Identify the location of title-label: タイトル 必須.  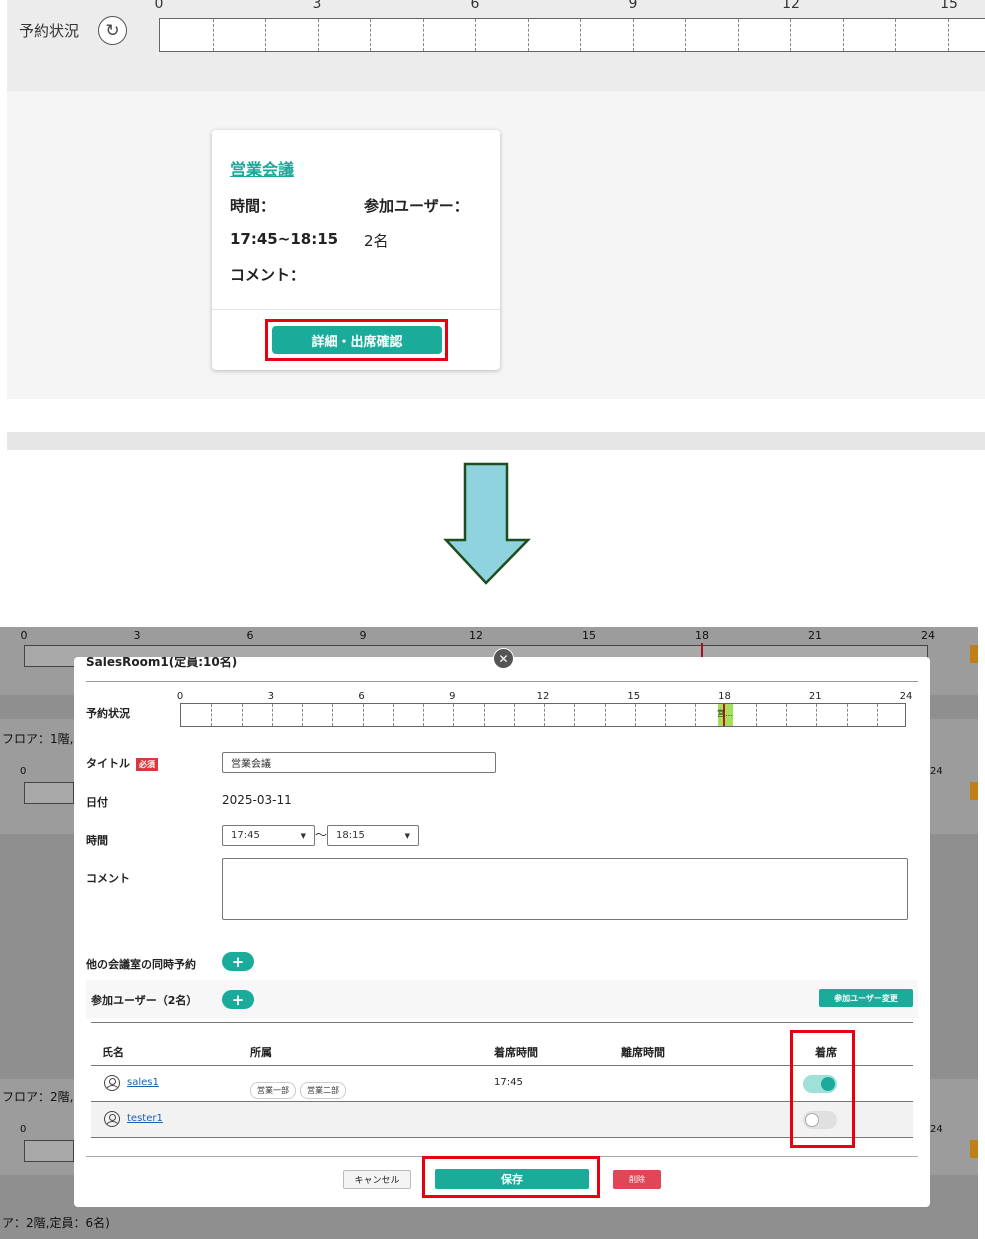
(122, 763).